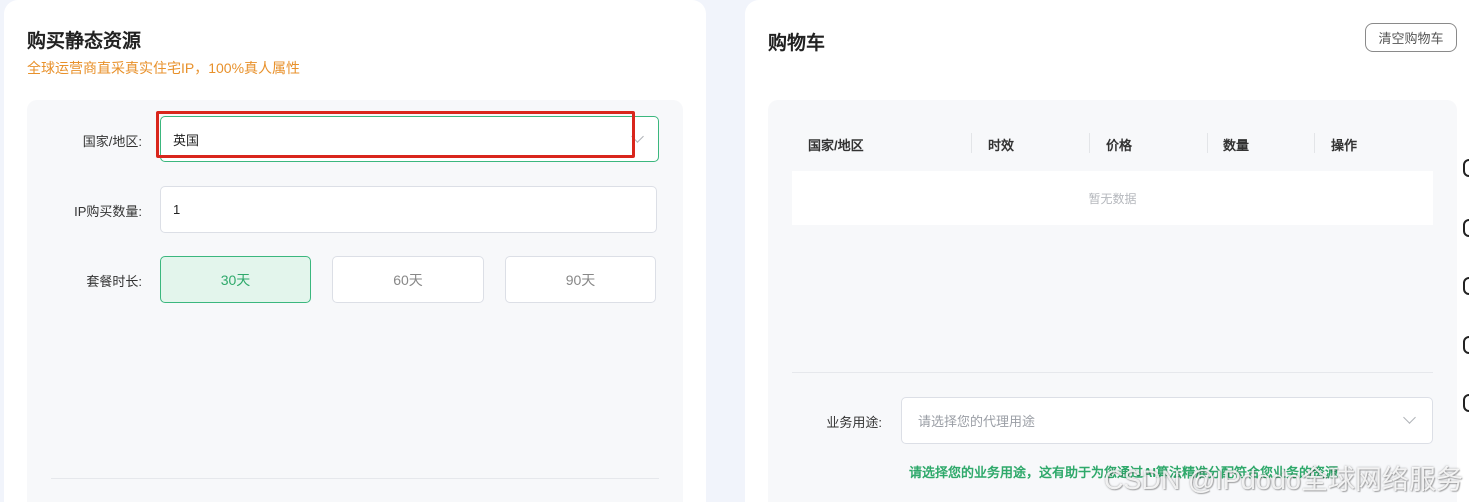 The image size is (1469, 502). Describe the element at coordinates (1119, 145) in the screenshot. I see `column-header-price: 价格` at that location.